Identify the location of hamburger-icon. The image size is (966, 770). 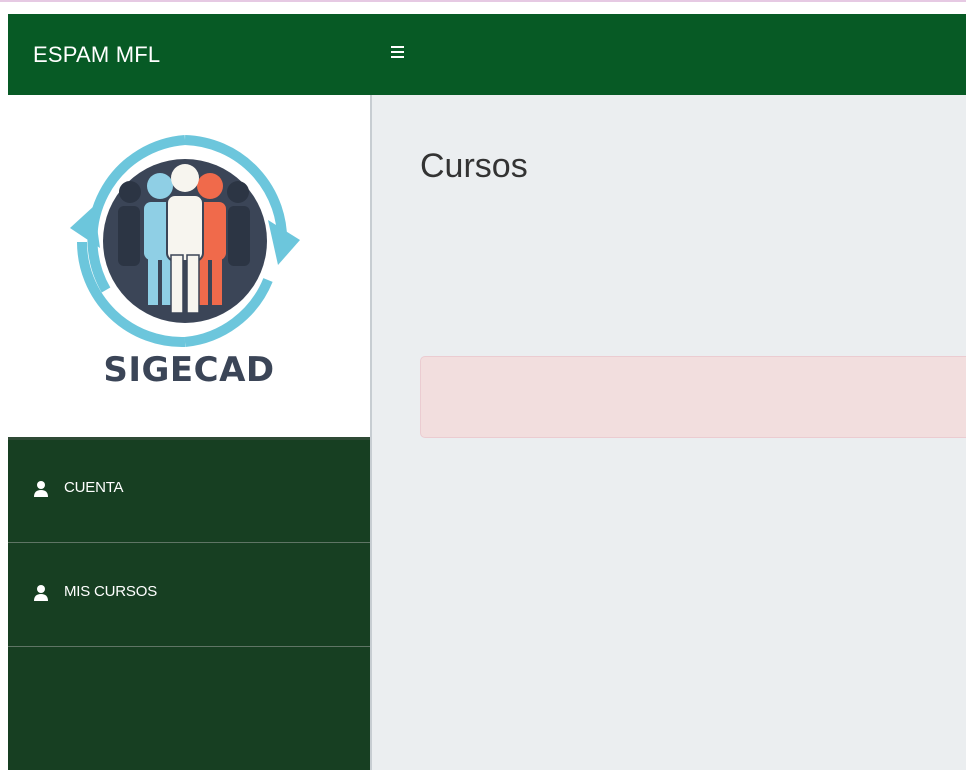
(397, 47).